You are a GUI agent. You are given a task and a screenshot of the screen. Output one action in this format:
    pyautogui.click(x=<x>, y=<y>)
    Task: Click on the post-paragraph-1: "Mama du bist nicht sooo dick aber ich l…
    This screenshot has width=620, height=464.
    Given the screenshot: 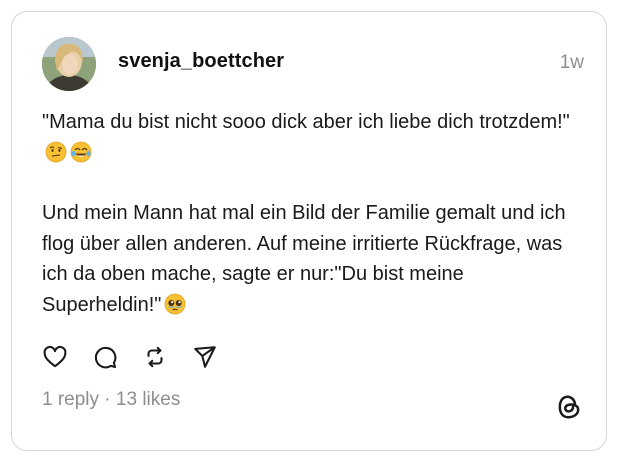 What is the action you would take?
    pyautogui.click(x=314, y=137)
    